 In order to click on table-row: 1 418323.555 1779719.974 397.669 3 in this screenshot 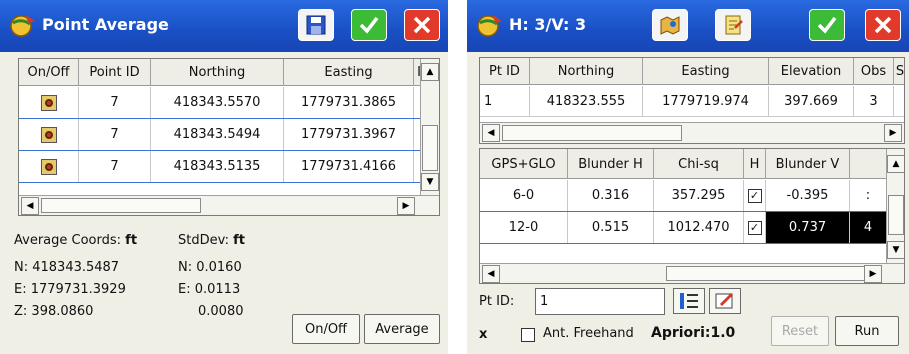, I will do `click(692, 101)`.